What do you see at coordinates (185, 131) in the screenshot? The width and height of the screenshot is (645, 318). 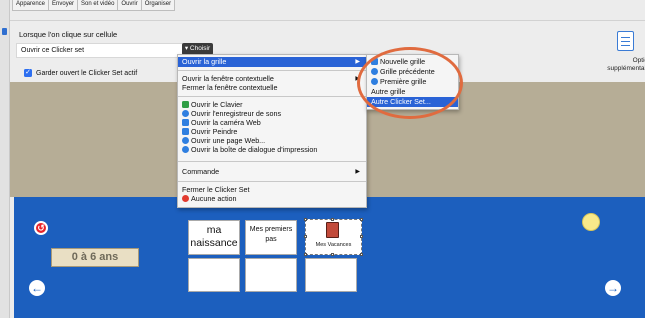 I see `paint-brush-icon` at bounding box center [185, 131].